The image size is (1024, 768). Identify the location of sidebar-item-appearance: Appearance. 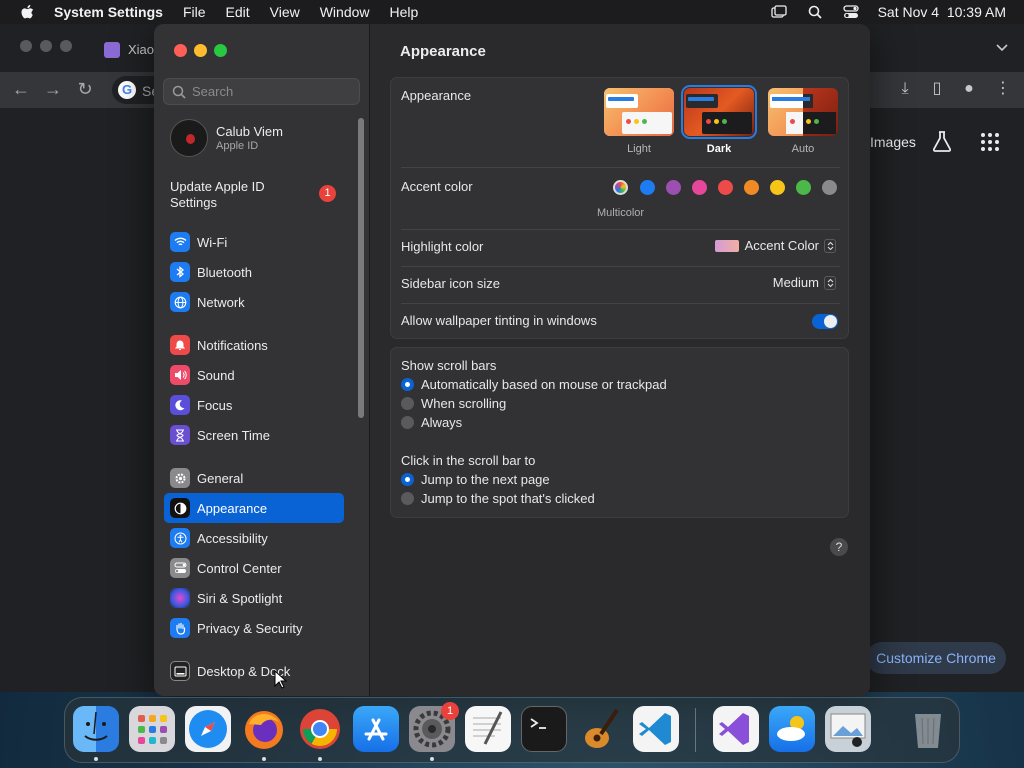
(254, 508).